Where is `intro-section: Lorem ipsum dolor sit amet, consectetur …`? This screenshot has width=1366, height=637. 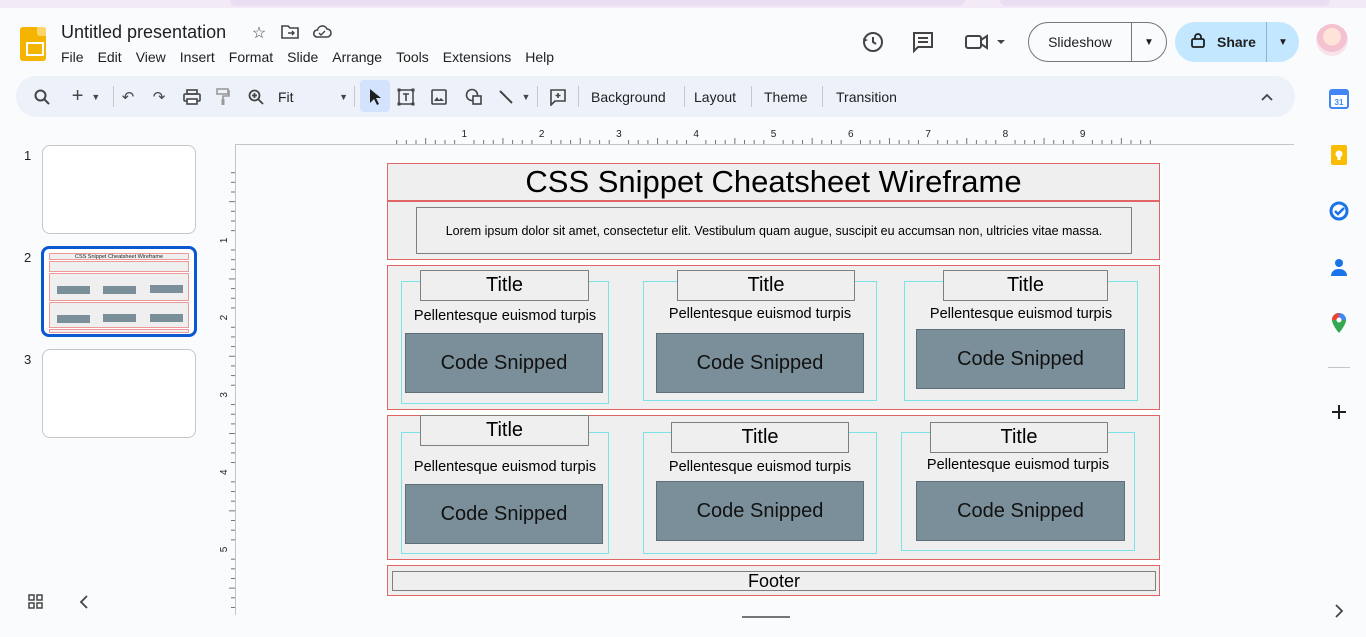
intro-section: Lorem ipsum dolor sit amet, consectetur … is located at coordinates (773, 230).